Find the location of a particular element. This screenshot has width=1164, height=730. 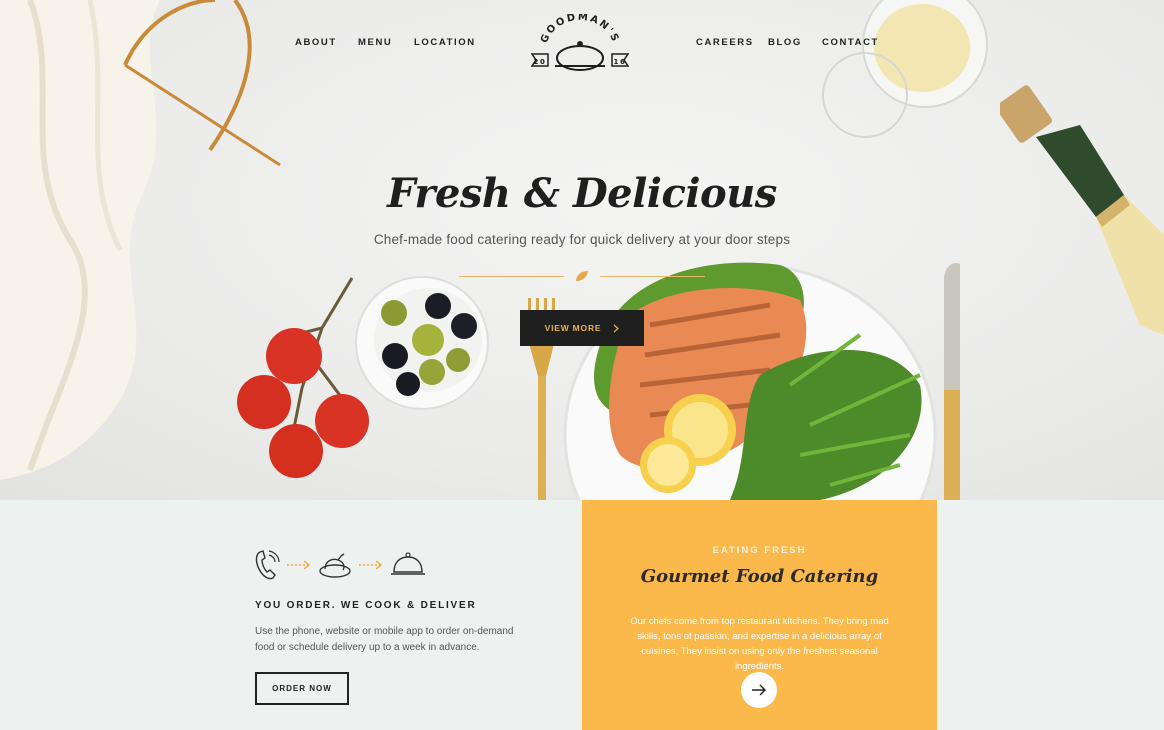

view-more-label: VIEW MORE is located at coordinates (573, 328).